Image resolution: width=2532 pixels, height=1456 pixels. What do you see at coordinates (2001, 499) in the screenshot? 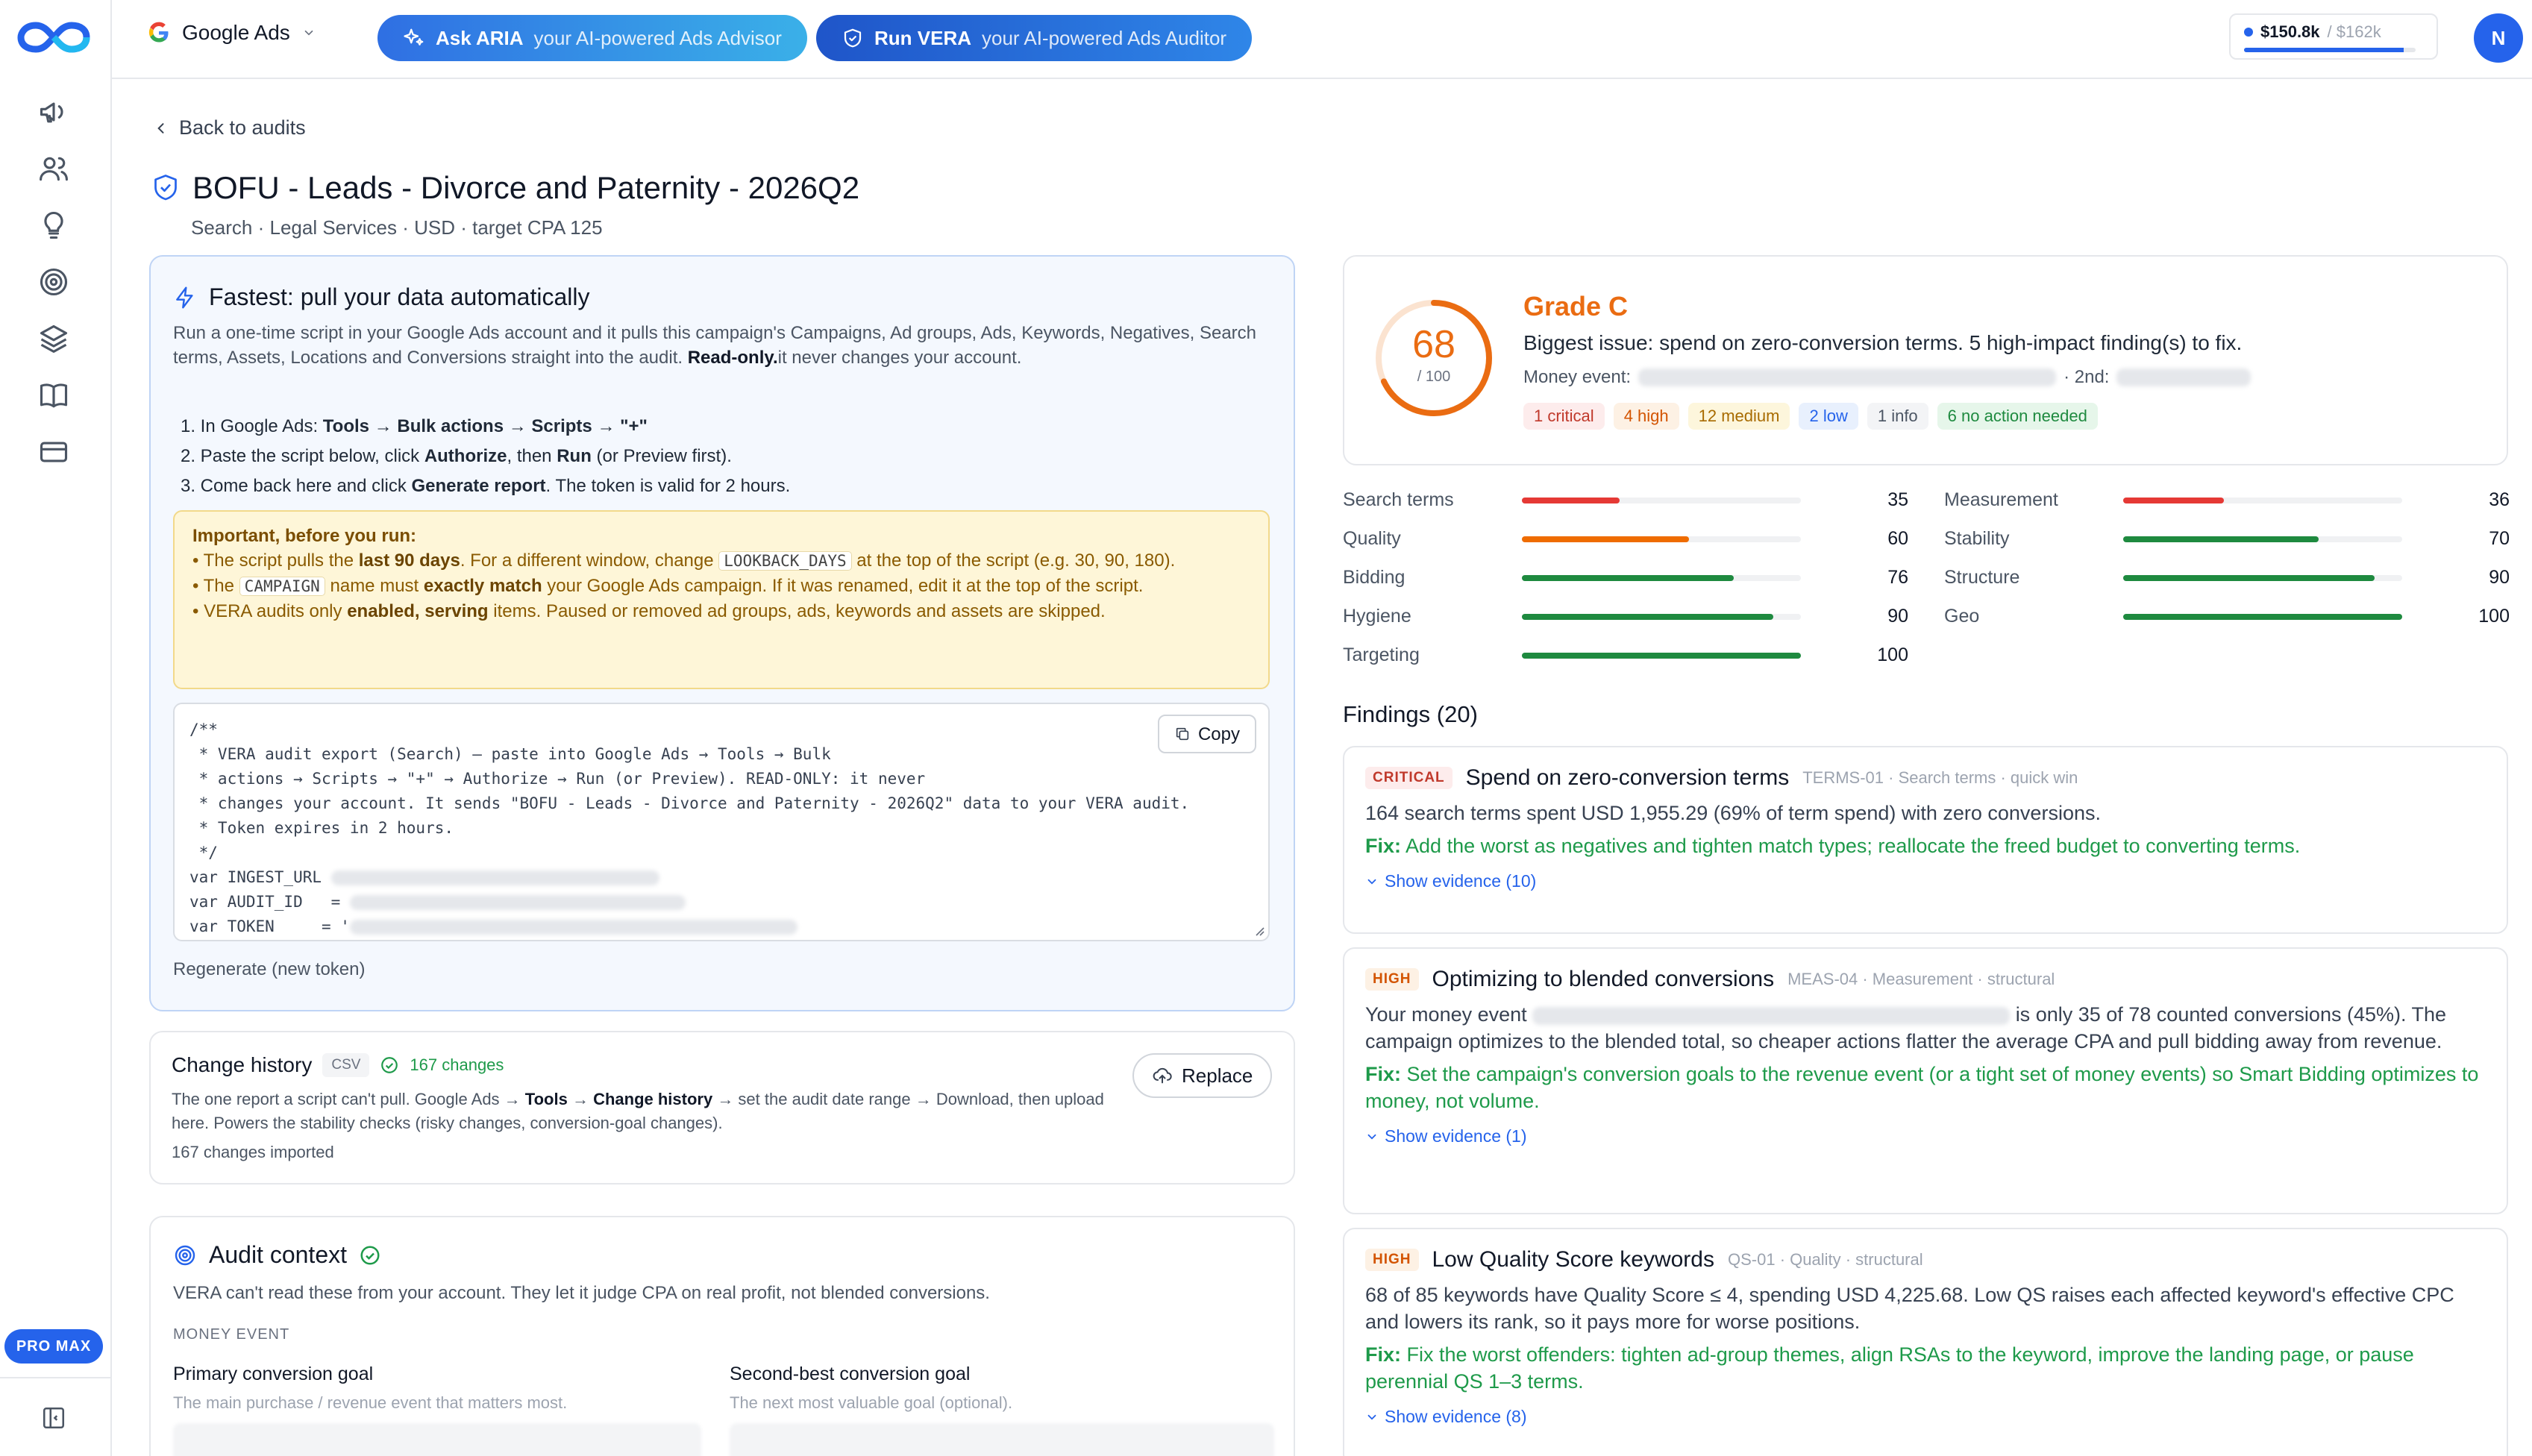
I see `category-label: Measurement` at bounding box center [2001, 499].